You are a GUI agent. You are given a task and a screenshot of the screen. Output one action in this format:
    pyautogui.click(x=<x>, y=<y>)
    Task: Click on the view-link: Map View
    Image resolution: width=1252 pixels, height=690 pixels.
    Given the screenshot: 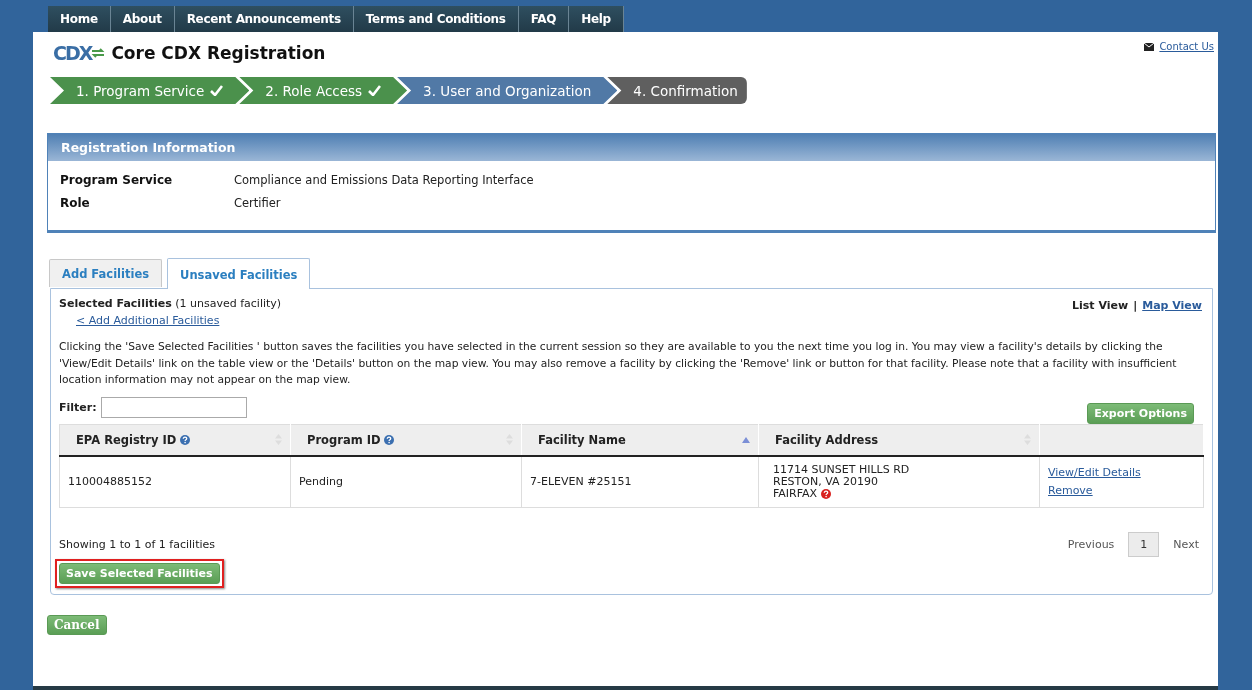 What is the action you would take?
    pyautogui.click(x=1172, y=305)
    